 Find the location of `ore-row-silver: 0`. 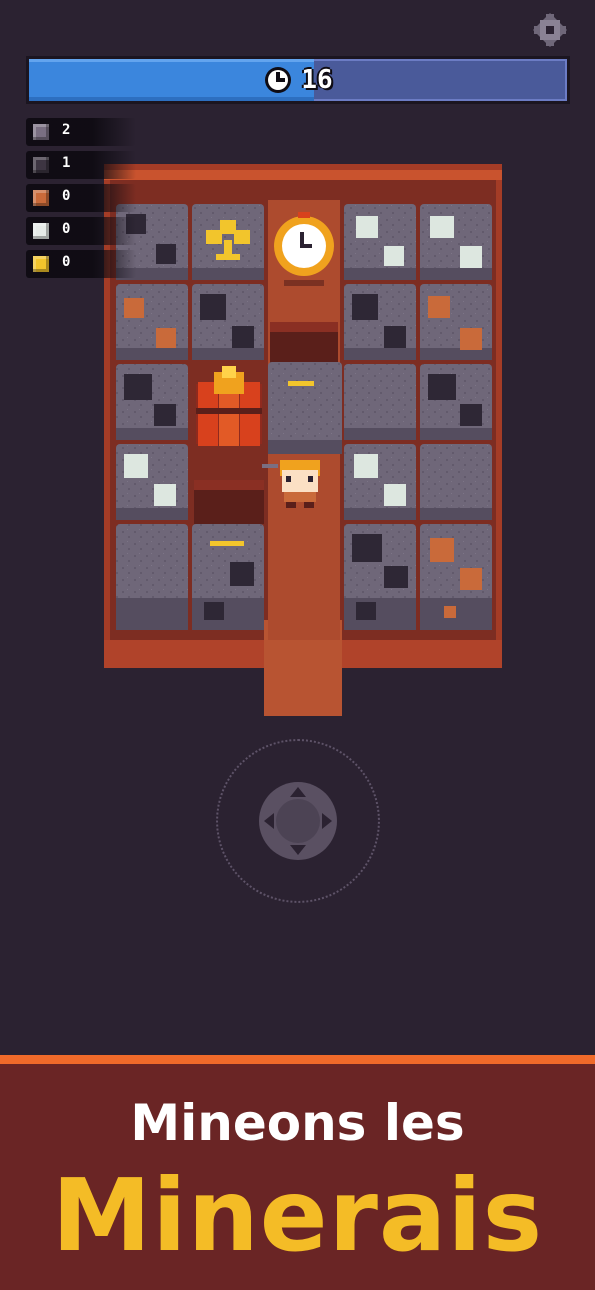

ore-row-silver: 0 is located at coordinates (81, 231).